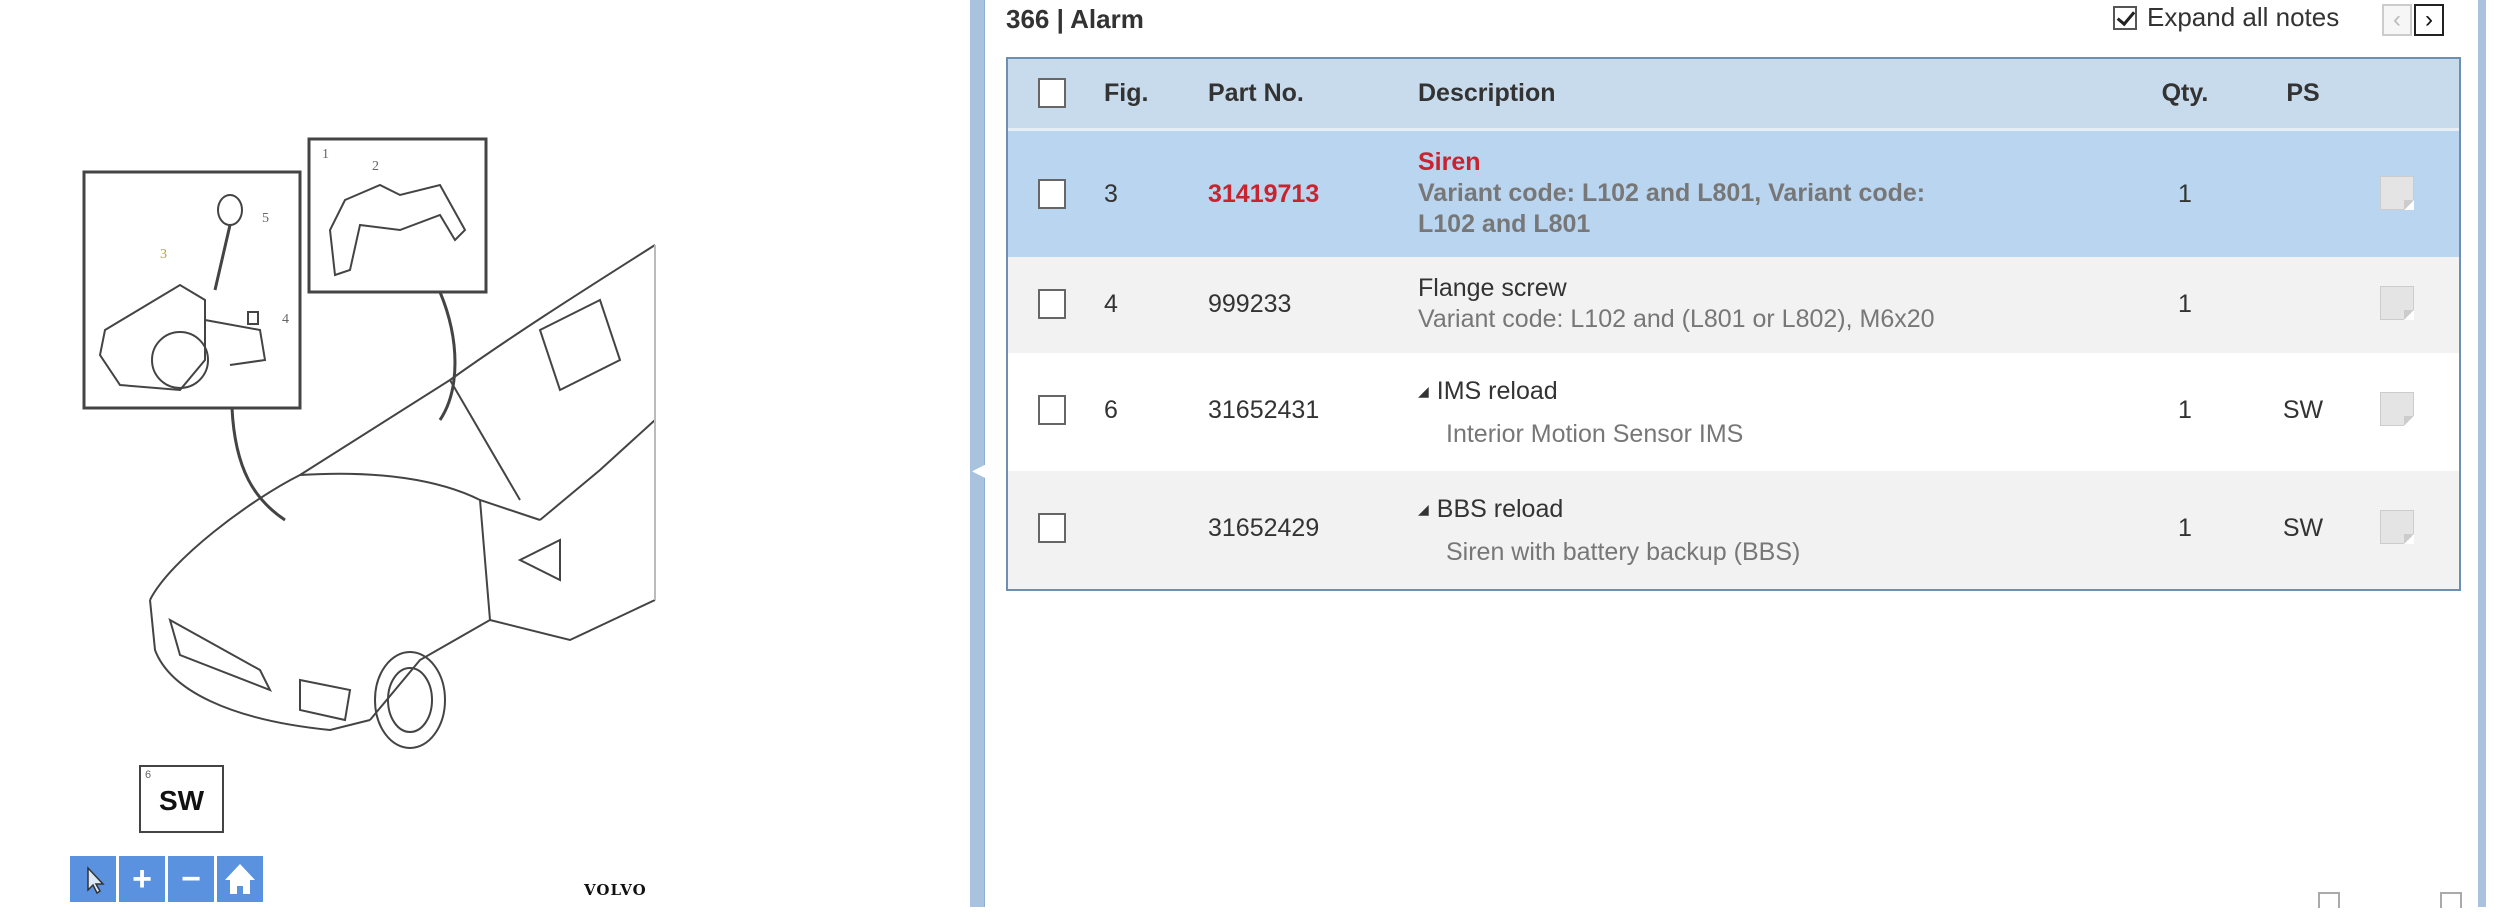  What do you see at coordinates (2185, 93) in the screenshot?
I see `col-qty: Qty.` at bounding box center [2185, 93].